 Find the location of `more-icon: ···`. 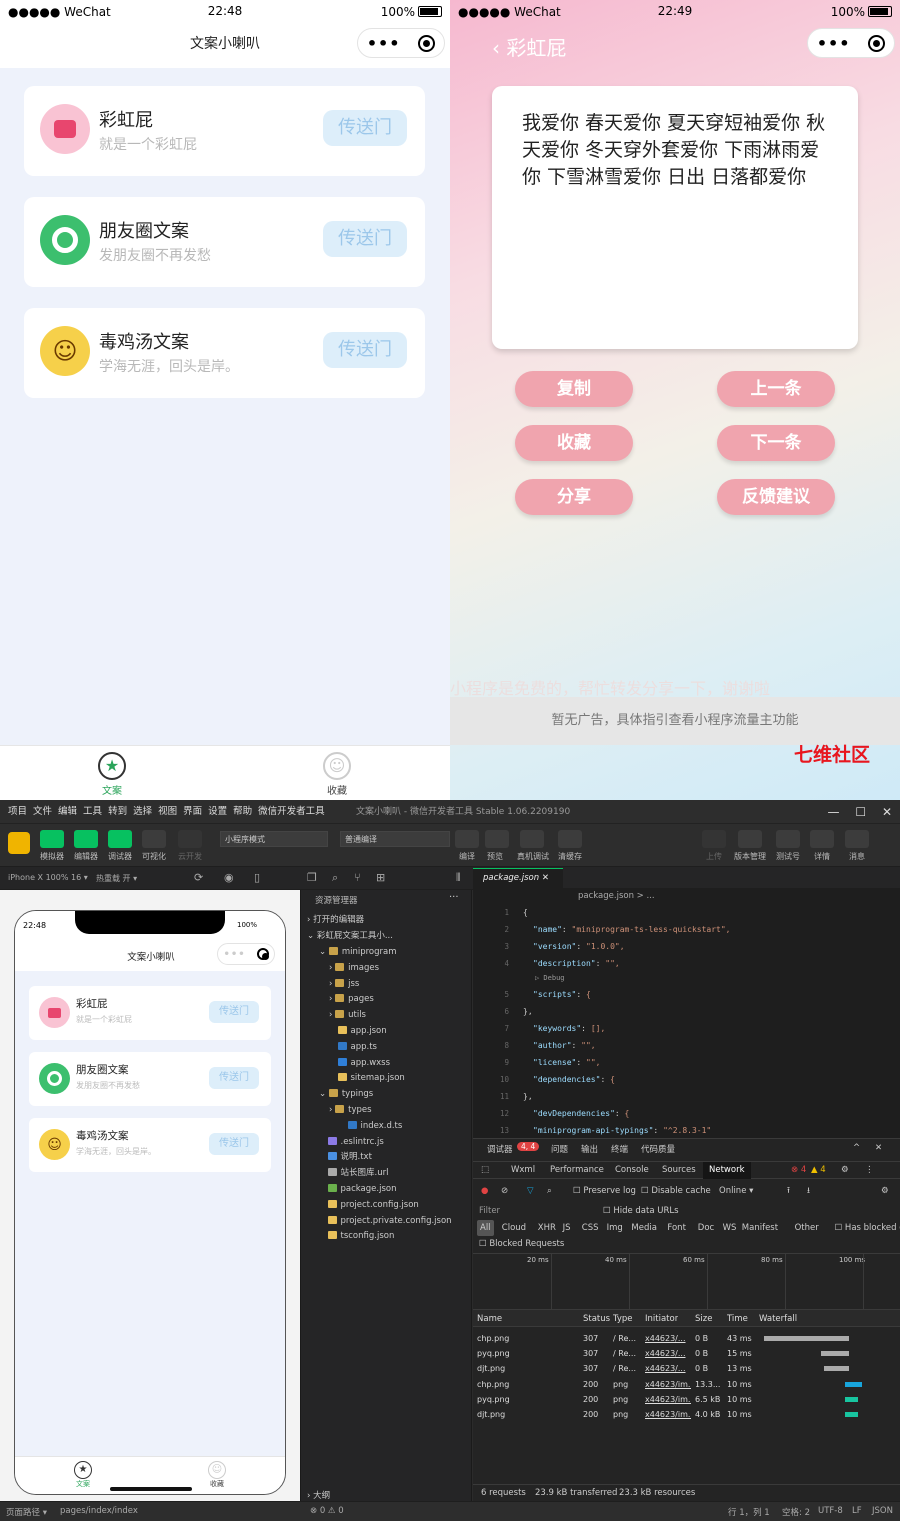

more-icon: ··· is located at coordinates (454, 897).